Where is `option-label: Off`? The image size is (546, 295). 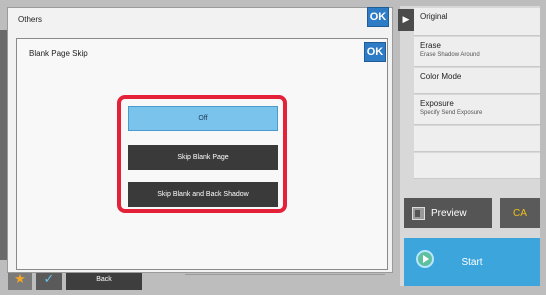 option-label: Off is located at coordinates (203, 118).